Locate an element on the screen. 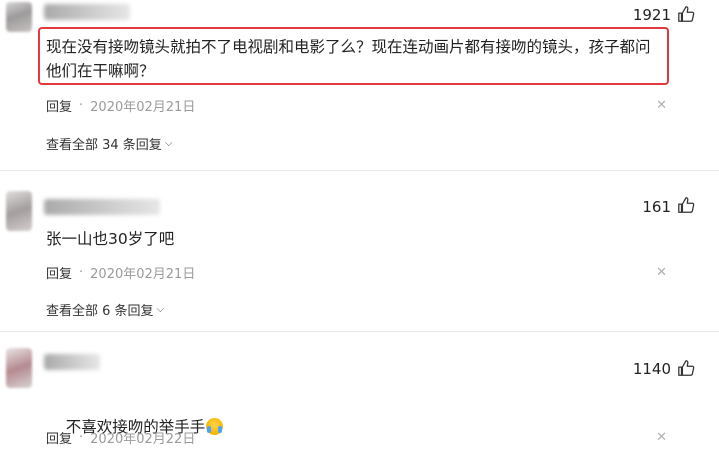  view-all-label: 查看全部 34 条回复 is located at coordinates (104, 145).